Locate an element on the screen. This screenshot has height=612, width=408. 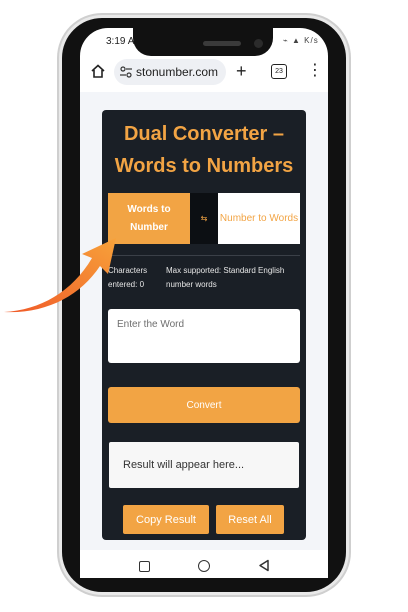
url-text: stonumber.com is located at coordinates (177, 72).